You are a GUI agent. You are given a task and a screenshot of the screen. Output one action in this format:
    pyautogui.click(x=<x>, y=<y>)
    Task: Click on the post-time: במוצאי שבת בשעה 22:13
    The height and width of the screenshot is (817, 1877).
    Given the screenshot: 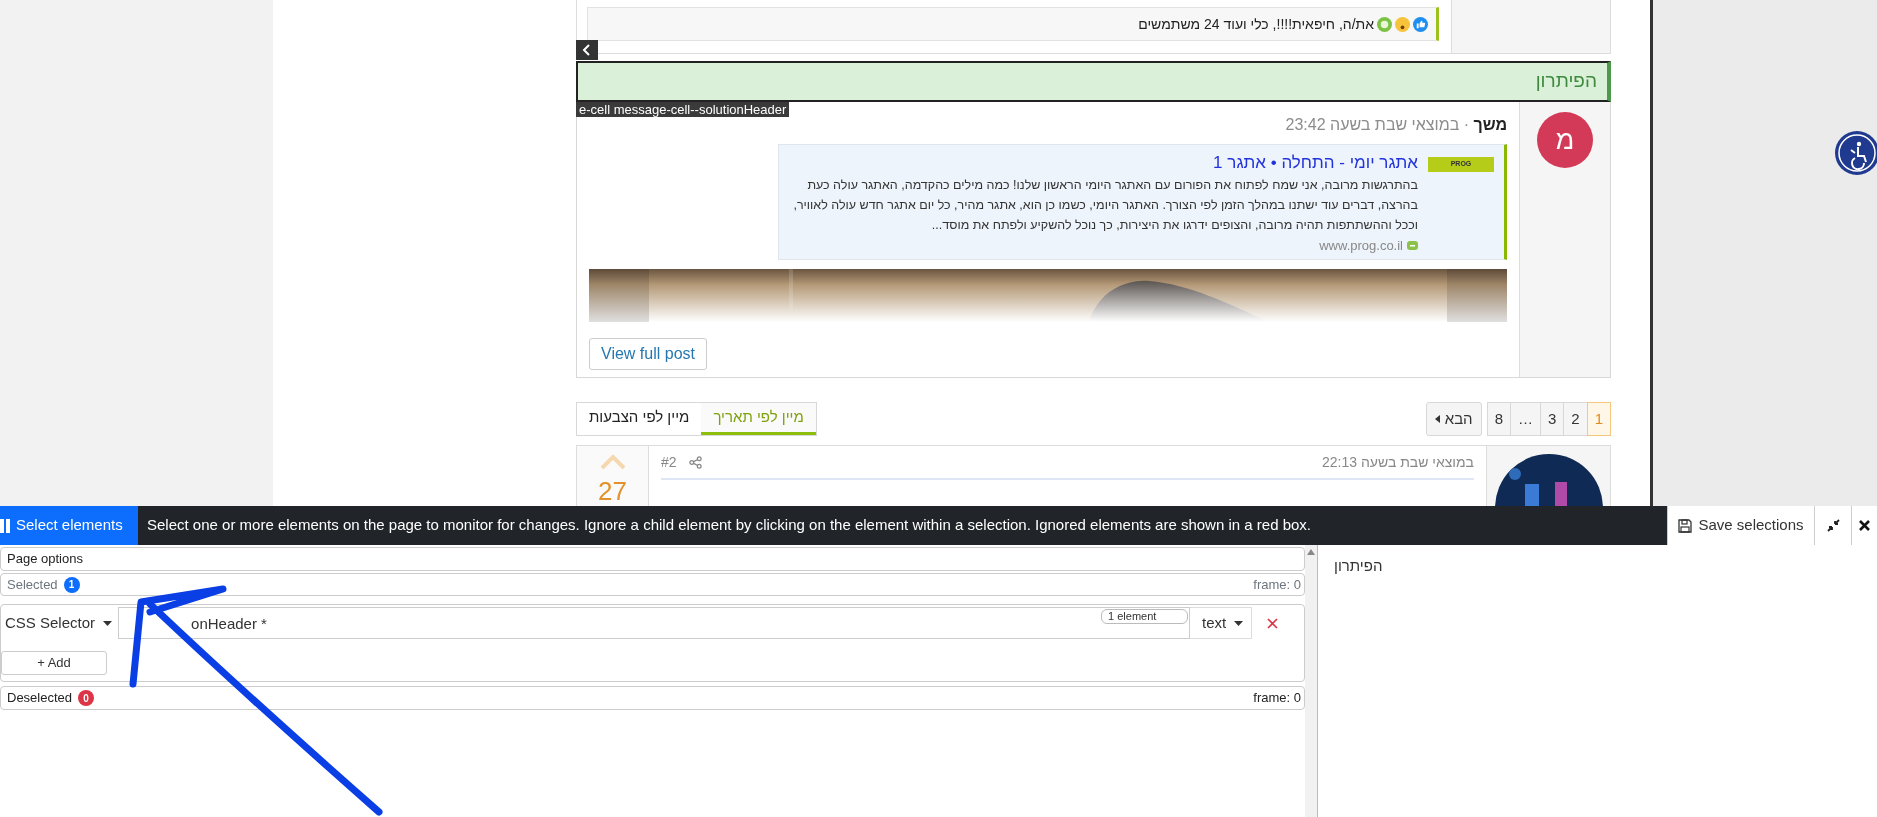 What is the action you would take?
    pyautogui.click(x=1398, y=462)
    